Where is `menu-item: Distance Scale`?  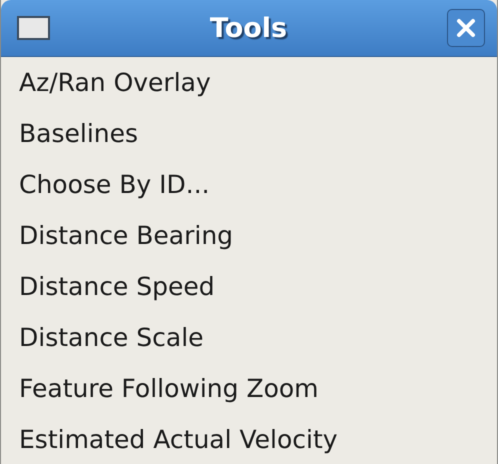
menu-item: Distance Scale is located at coordinates (249, 337).